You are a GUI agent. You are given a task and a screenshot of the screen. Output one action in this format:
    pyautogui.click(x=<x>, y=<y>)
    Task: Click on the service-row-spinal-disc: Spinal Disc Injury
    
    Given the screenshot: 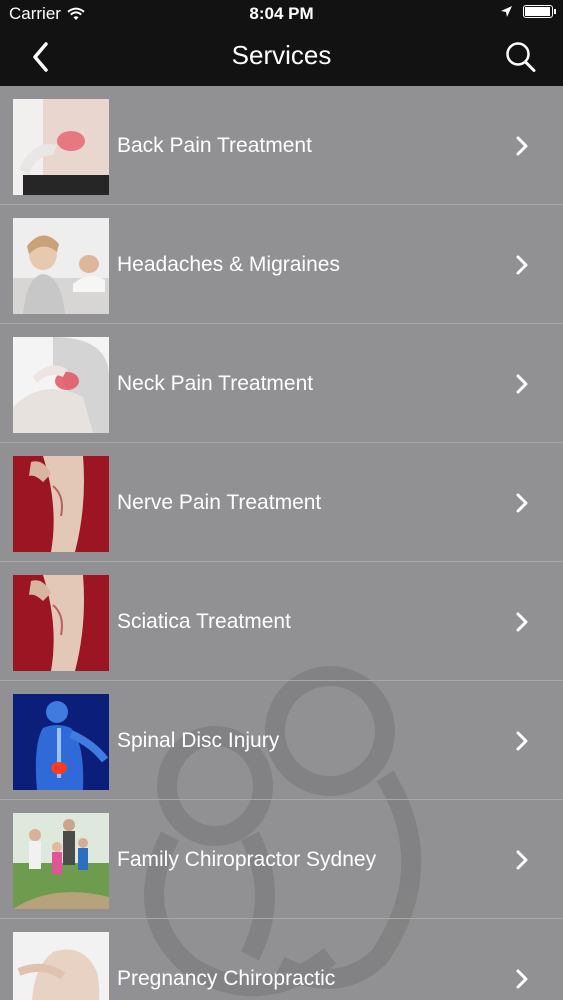 What is the action you would take?
    pyautogui.click(x=281, y=740)
    